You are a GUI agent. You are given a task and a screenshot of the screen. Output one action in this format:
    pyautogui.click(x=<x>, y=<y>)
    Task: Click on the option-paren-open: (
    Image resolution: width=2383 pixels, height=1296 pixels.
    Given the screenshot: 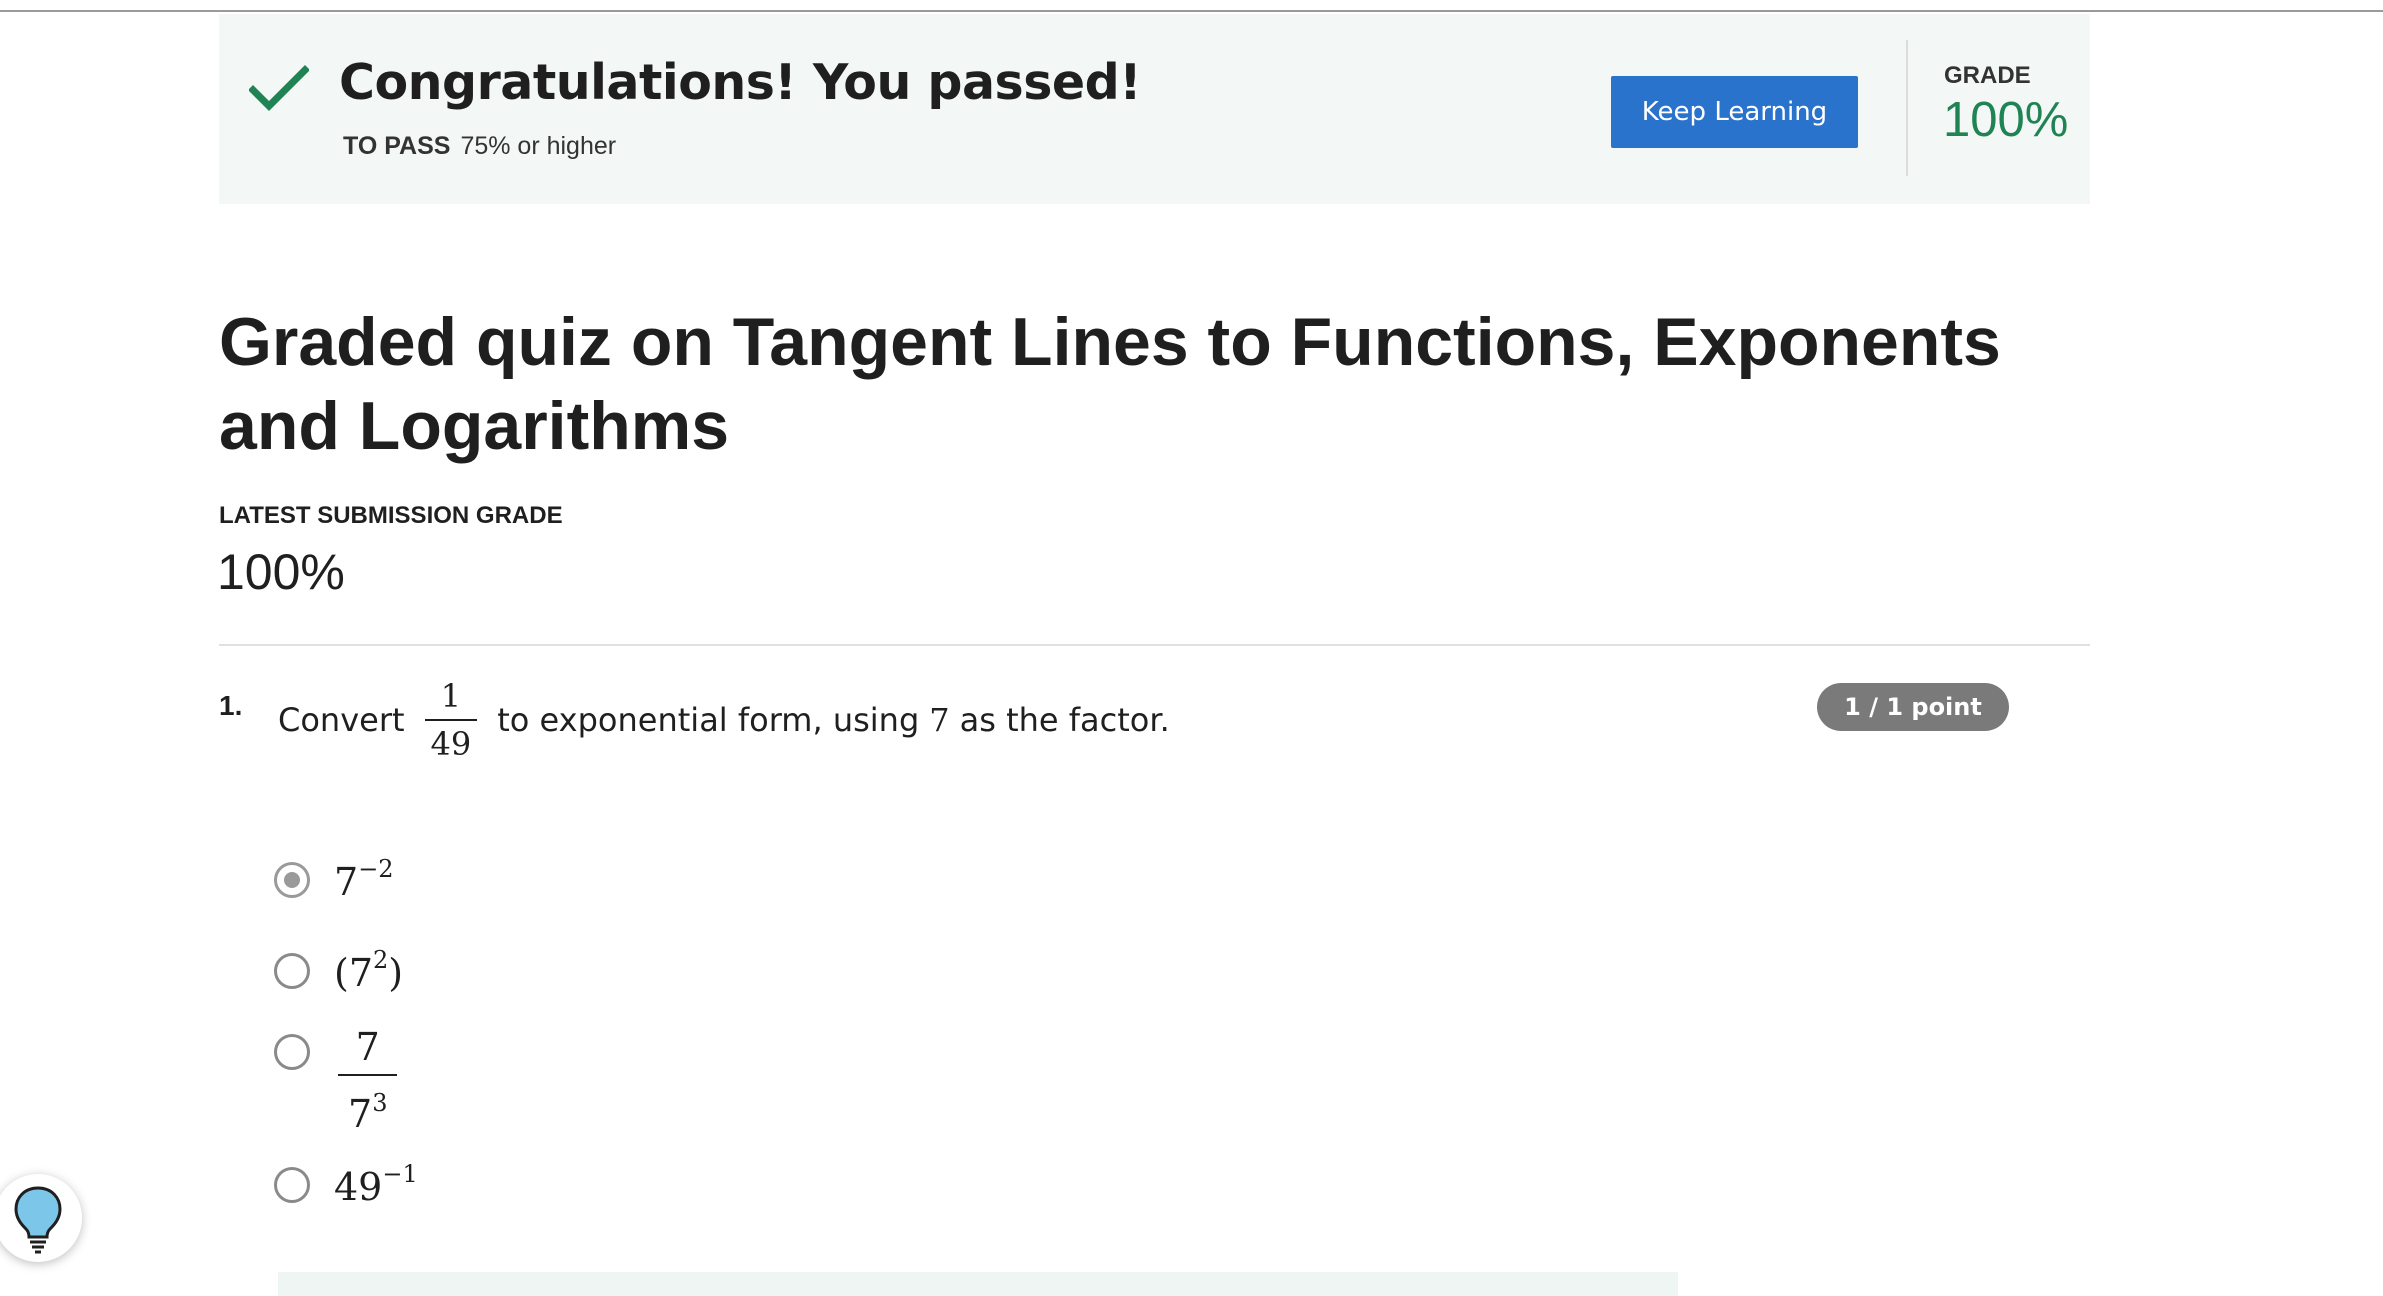 What is the action you would take?
    pyautogui.click(x=341, y=973)
    